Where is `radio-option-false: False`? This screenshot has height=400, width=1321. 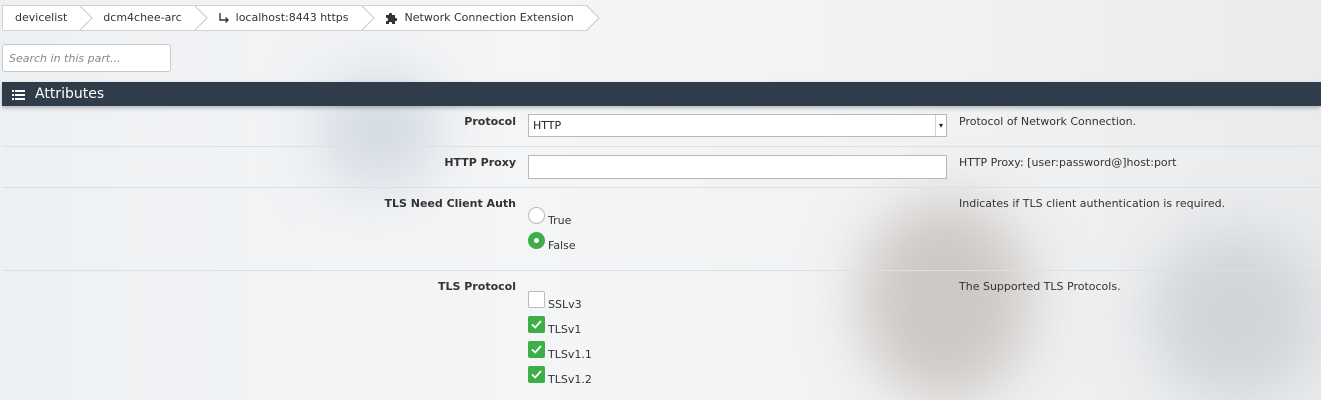 radio-option-false: False is located at coordinates (552, 242).